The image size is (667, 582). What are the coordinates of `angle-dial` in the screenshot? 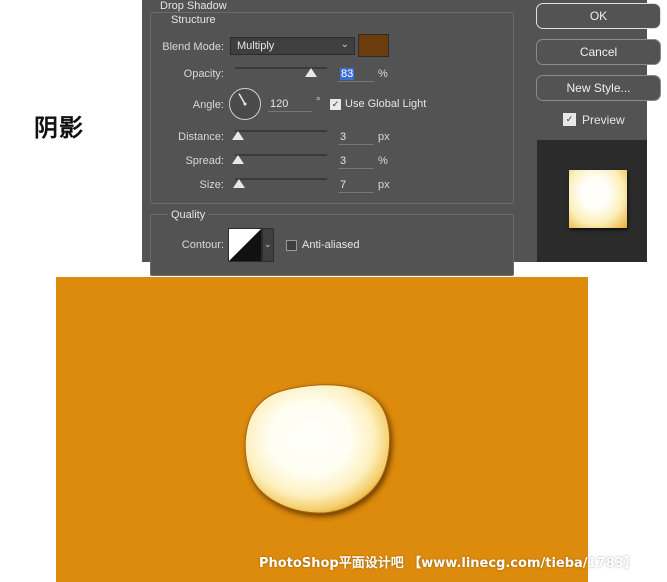 It's located at (245, 104).